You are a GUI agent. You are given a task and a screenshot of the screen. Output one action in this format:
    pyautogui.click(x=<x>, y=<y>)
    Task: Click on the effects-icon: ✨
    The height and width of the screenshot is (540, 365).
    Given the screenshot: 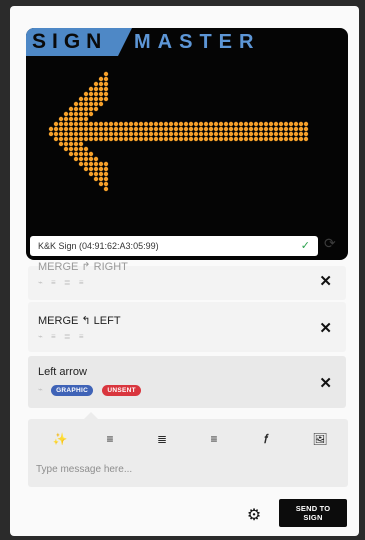 What is the action you would take?
    pyautogui.click(x=60, y=439)
    